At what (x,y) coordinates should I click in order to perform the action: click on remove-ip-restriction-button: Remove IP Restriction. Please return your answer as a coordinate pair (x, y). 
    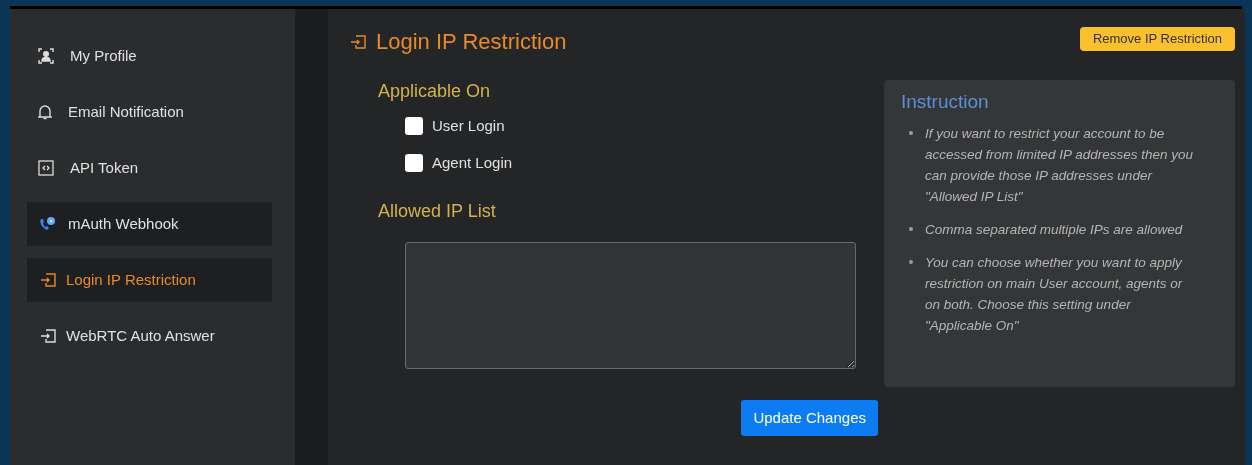
    Looking at the image, I should click on (1157, 39).